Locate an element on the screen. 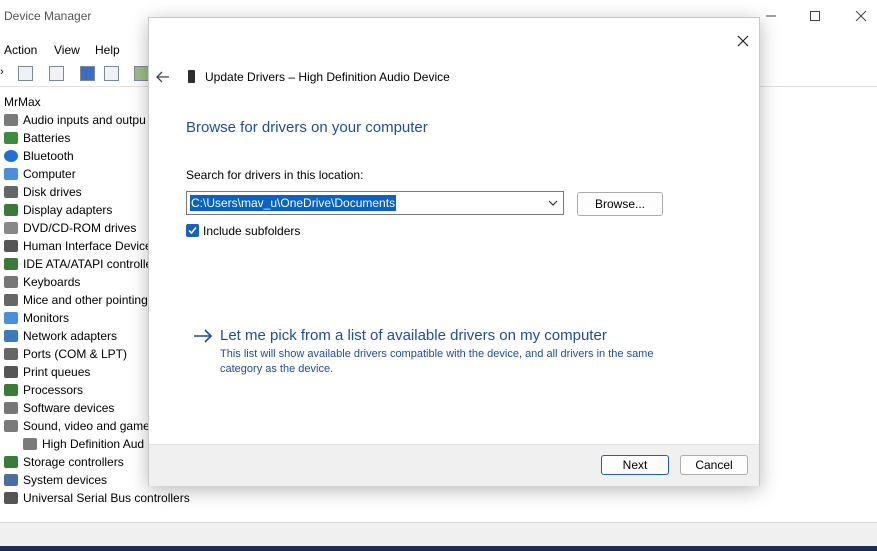 The width and height of the screenshot is (877, 551). tree-root-label: MrMax is located at coordinates (22, 102).